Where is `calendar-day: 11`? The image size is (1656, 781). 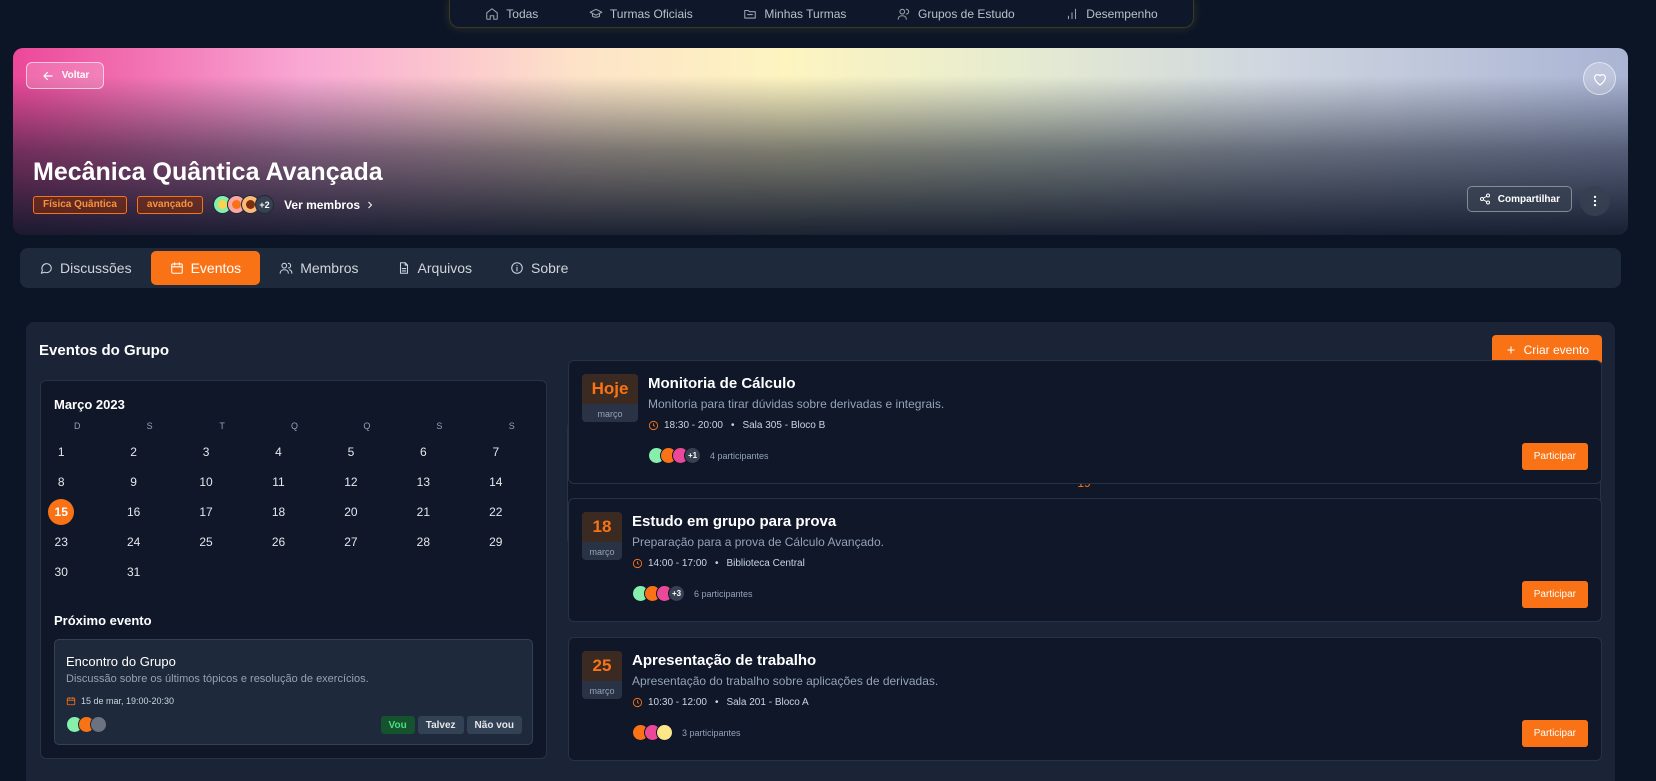
calendar-day: 11 is located at coordinates (278, 482).